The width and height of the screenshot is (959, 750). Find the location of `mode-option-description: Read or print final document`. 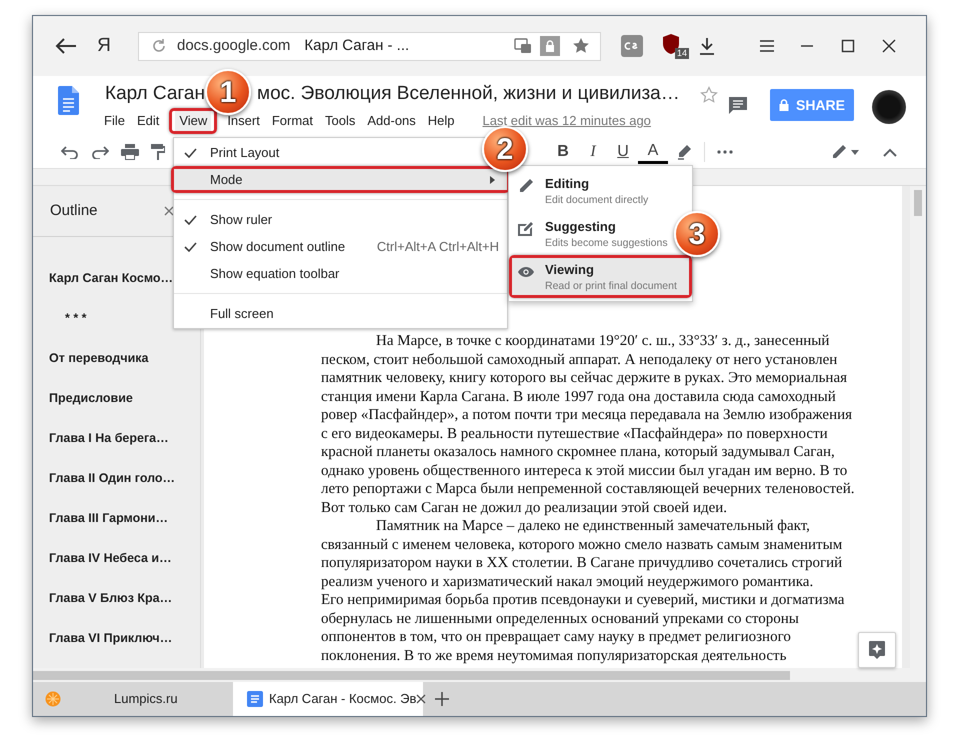

mode-option-description: Read or print final document is located at coordinates (611, 286).